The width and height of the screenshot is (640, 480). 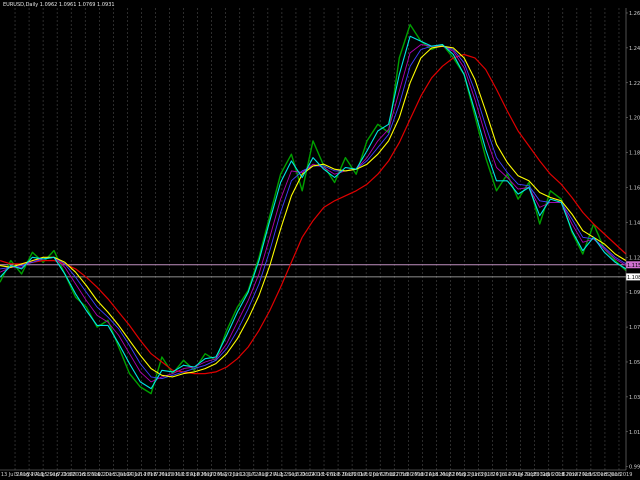 What do you see at coordinates (634, 188) in the screenshot?
I see `y-tick-label: 1.1620` at bounding box center [634, 188].